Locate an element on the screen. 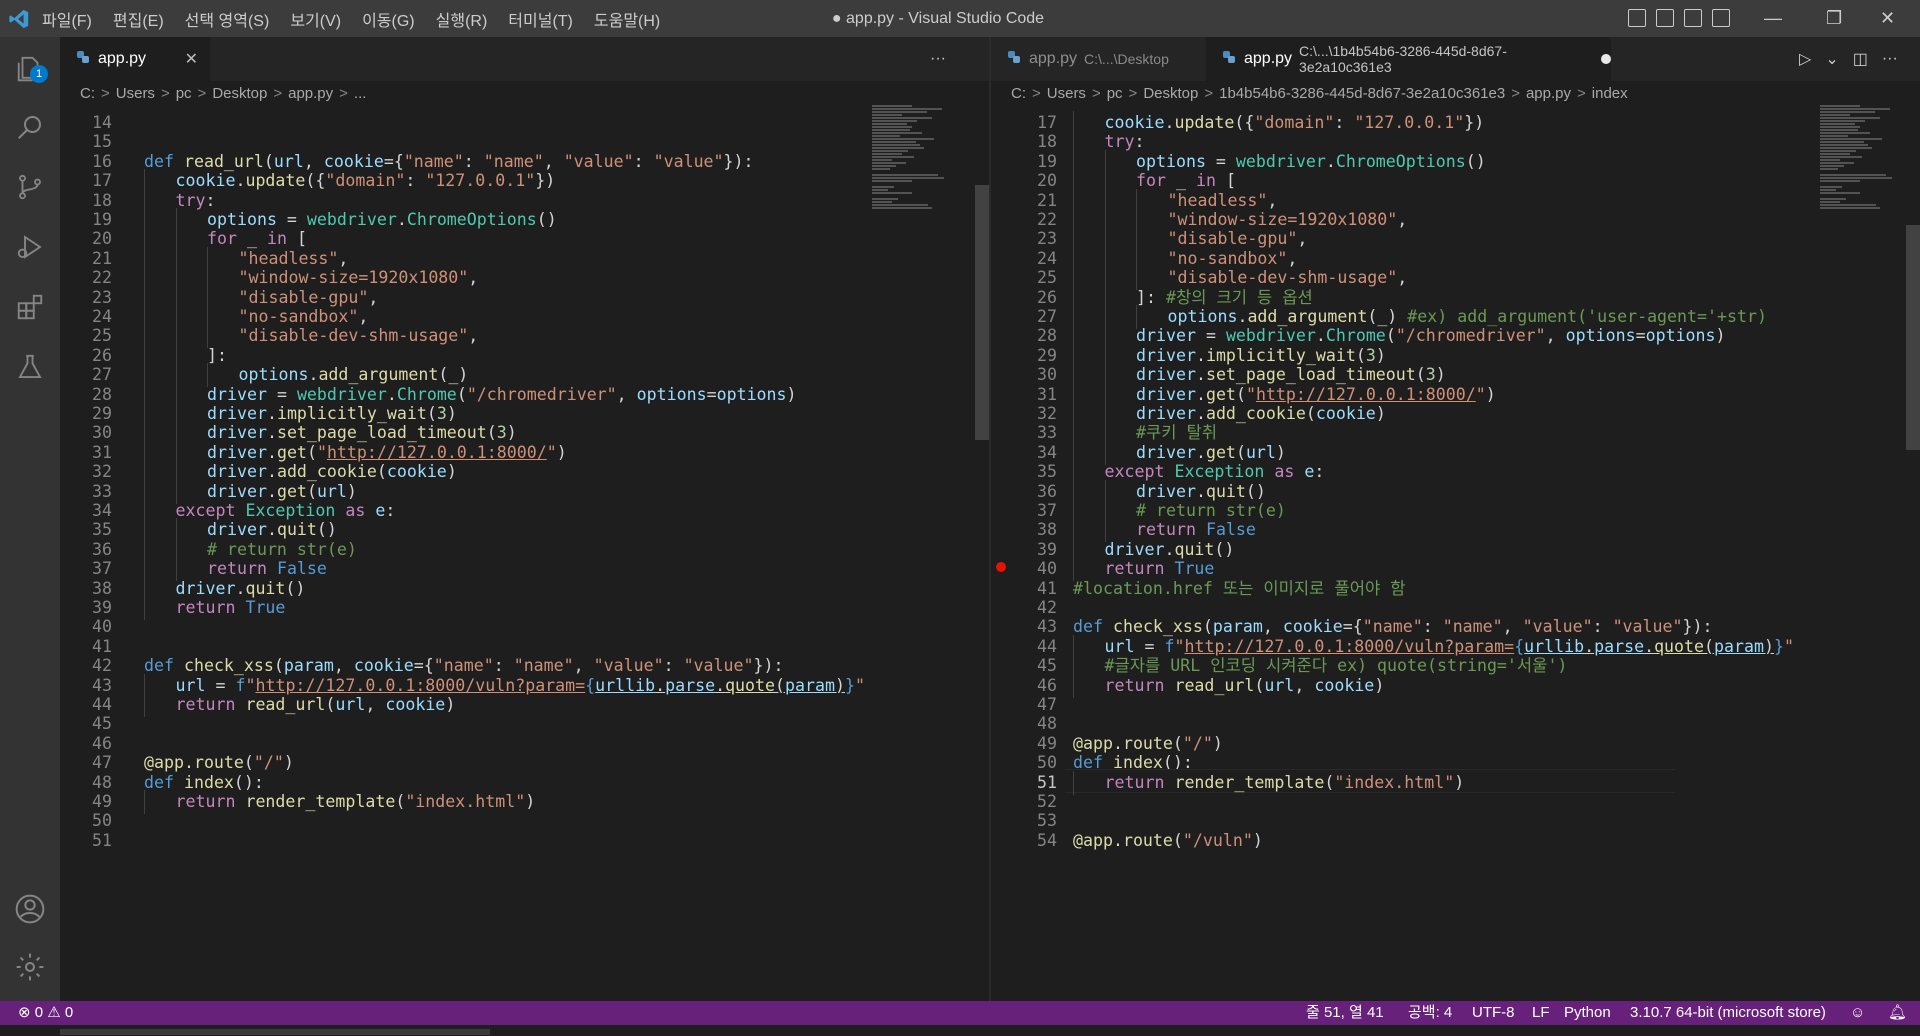  testing-icon is located at coordinates (30, 367).